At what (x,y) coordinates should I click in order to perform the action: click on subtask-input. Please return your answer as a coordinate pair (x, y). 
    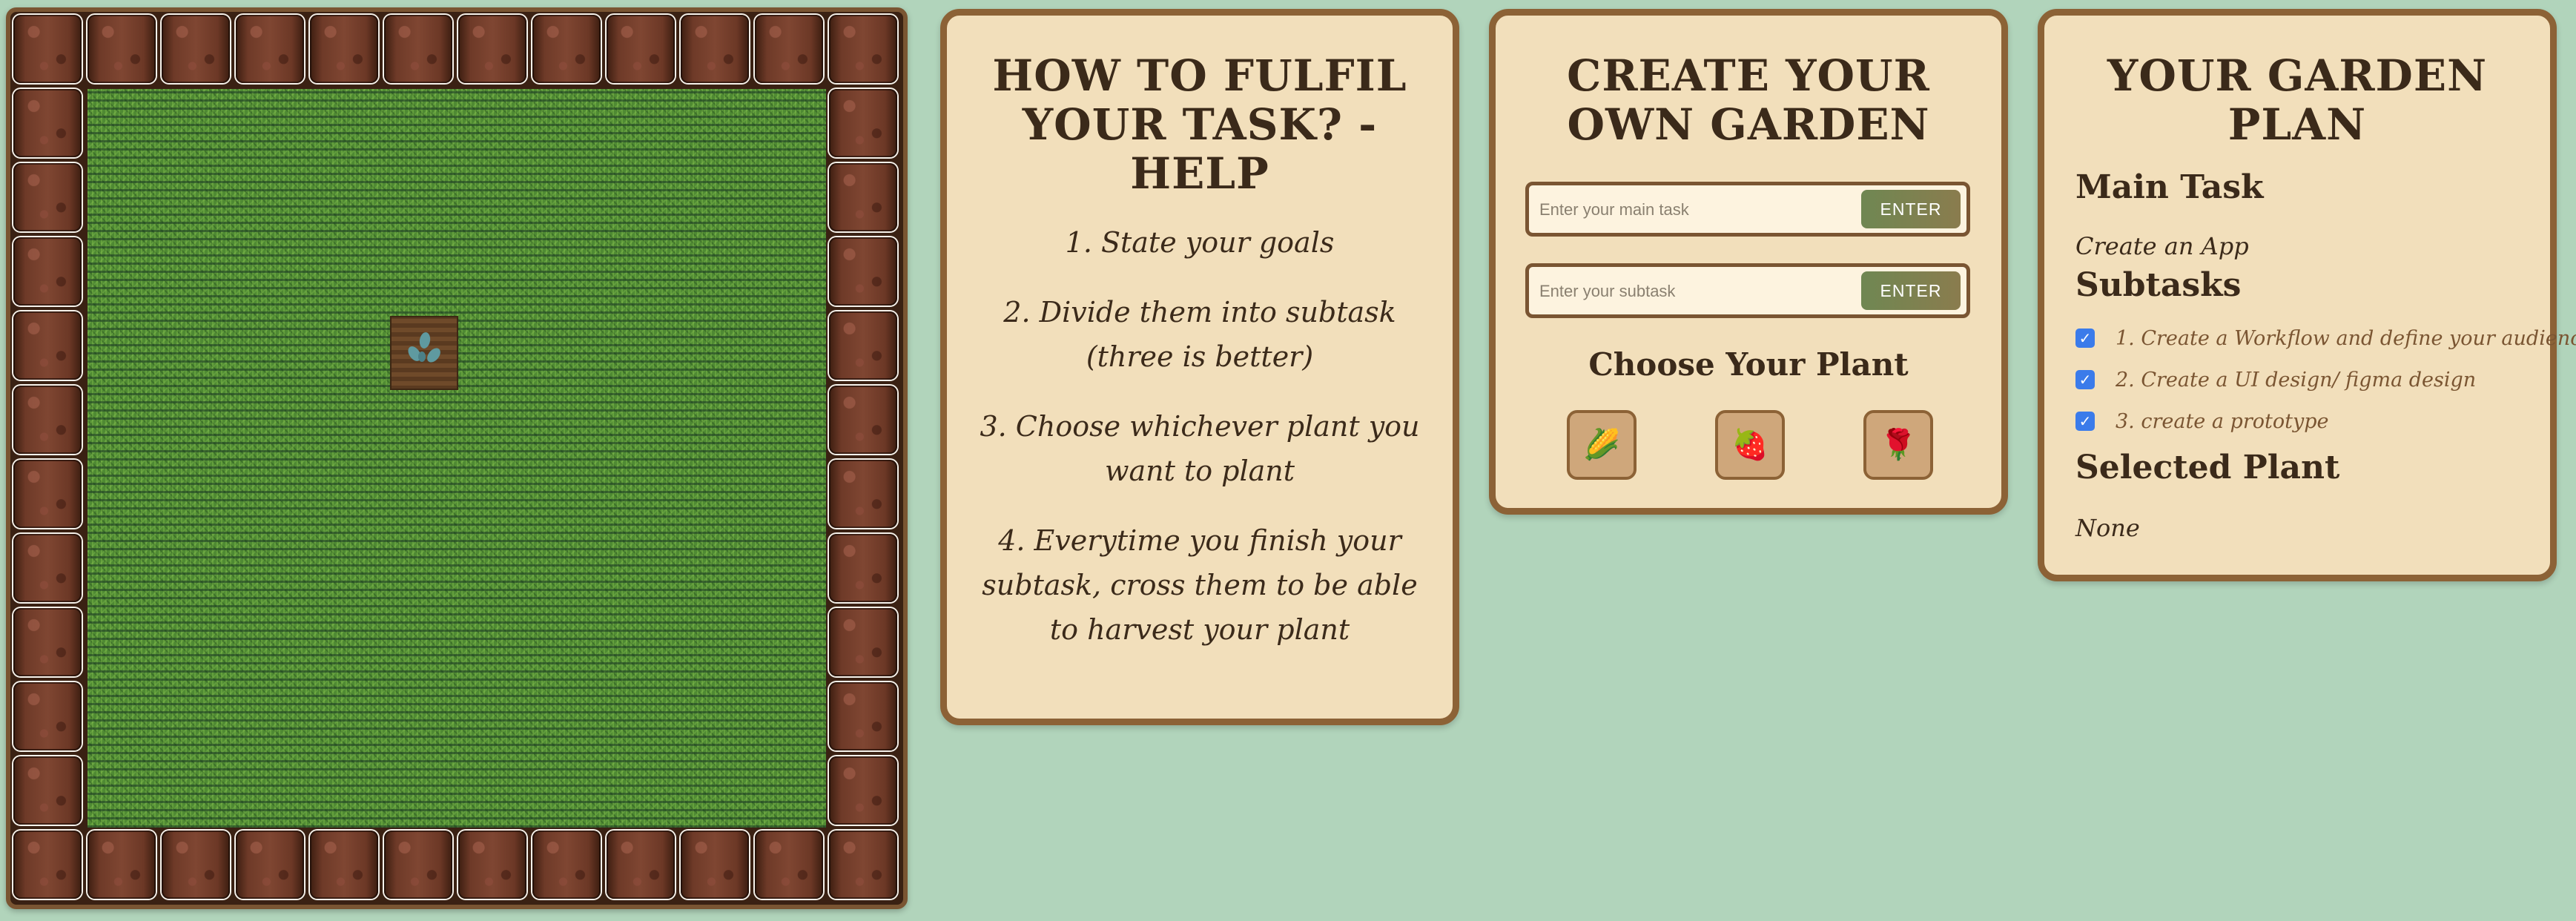
    Looking at the image, I should click on (1695, 291).